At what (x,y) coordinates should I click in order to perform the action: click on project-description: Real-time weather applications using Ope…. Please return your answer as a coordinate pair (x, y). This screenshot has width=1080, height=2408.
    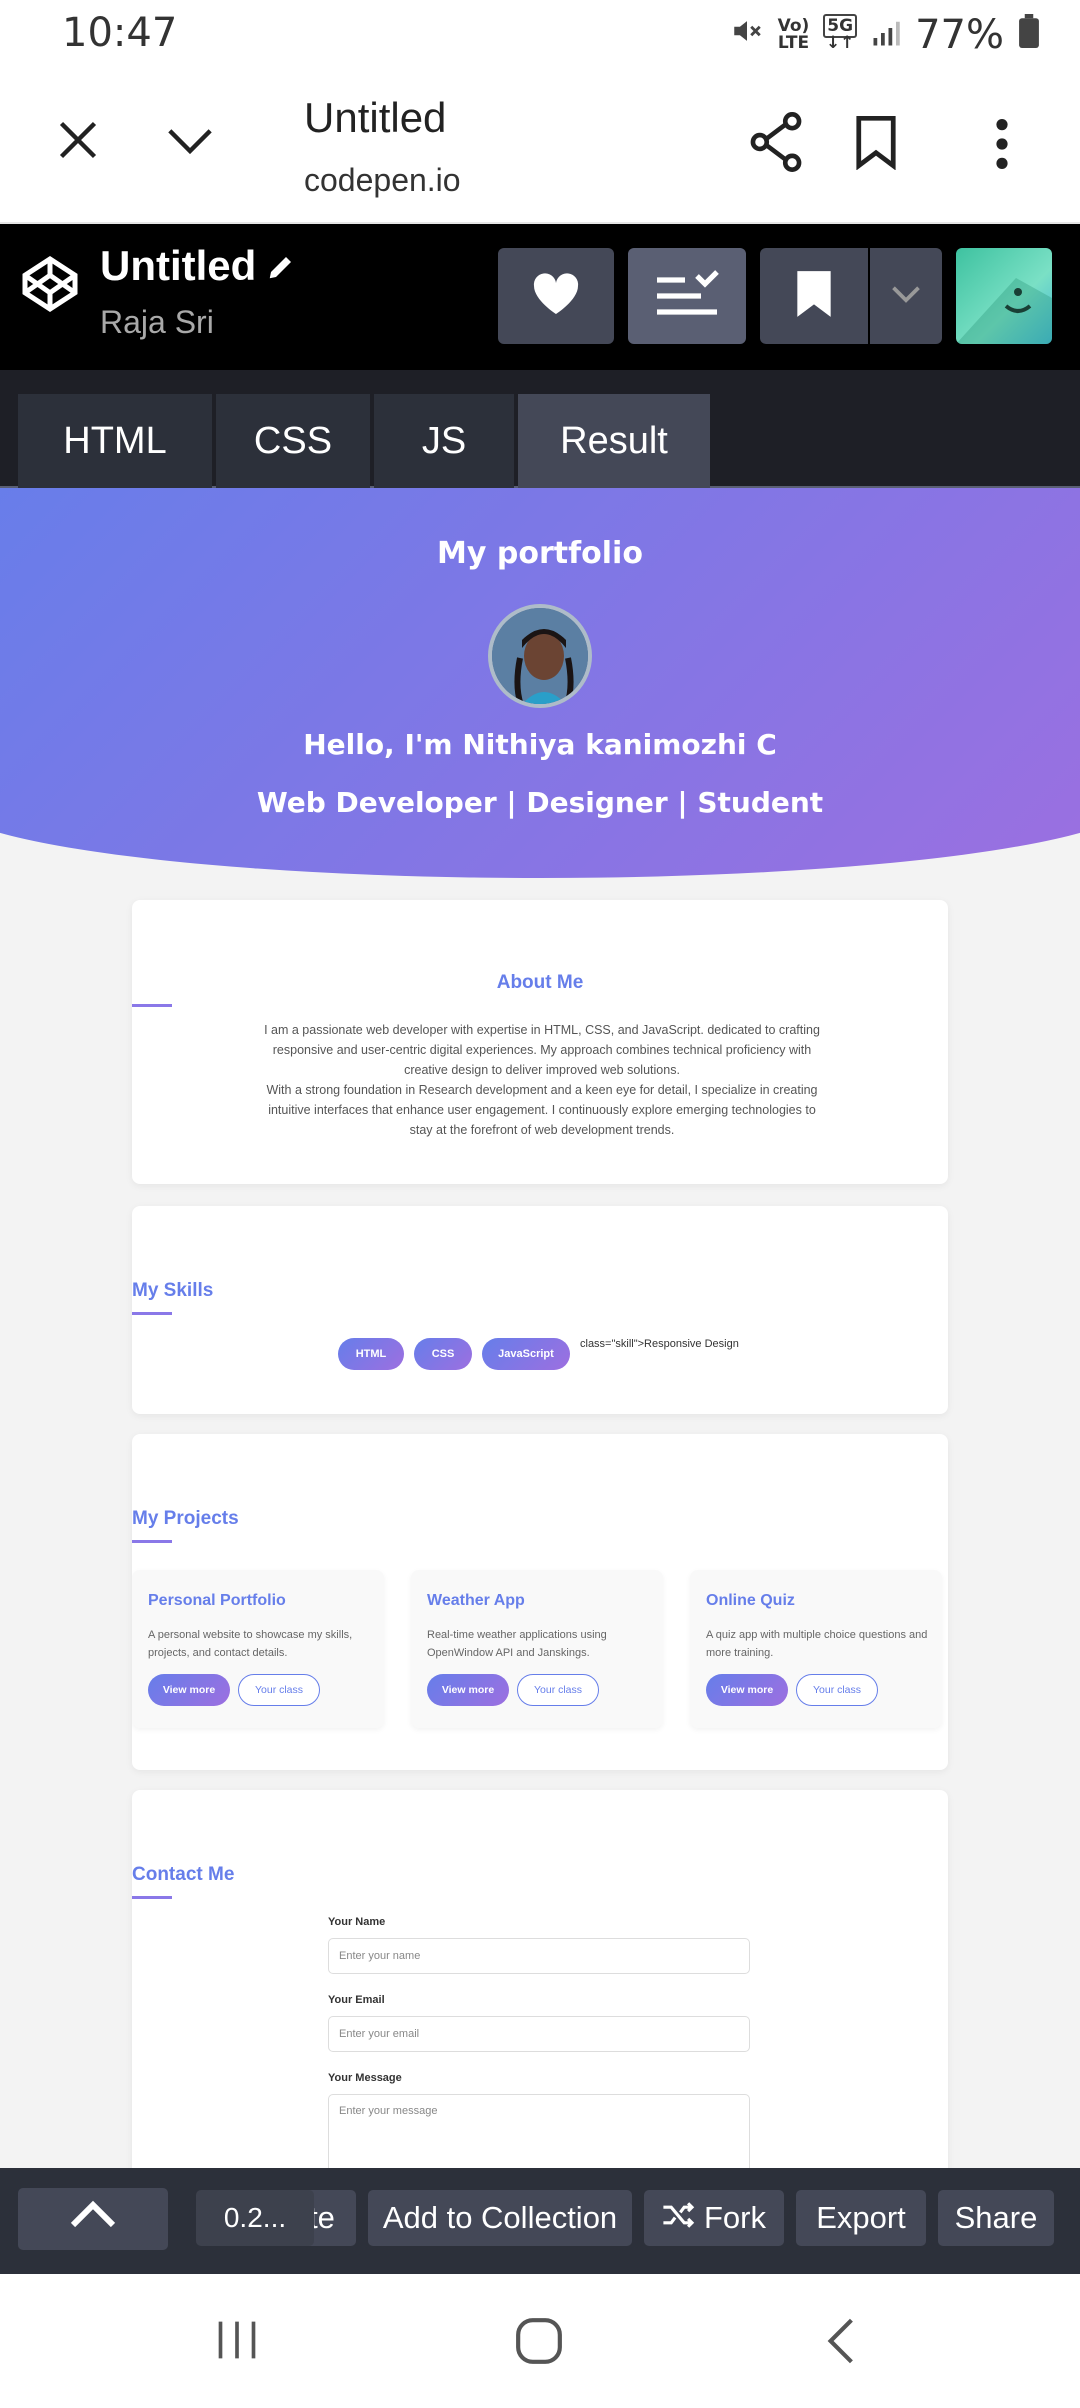
    Looking at the image, I should click on (517, 1644).